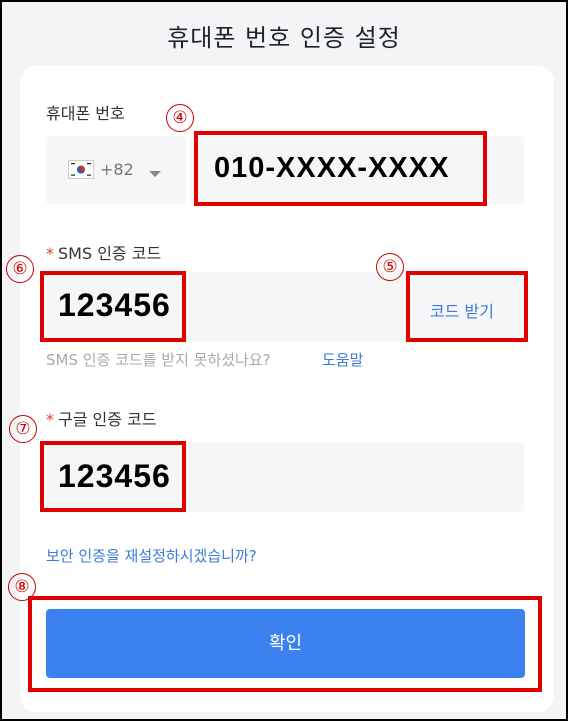 Image resolution: width=568 pixels, height=721 pixels. What do you see at coordinates (114, 476) in the screenshot?
I see `google-code-value: 123456` at bounding box center [114, 476].